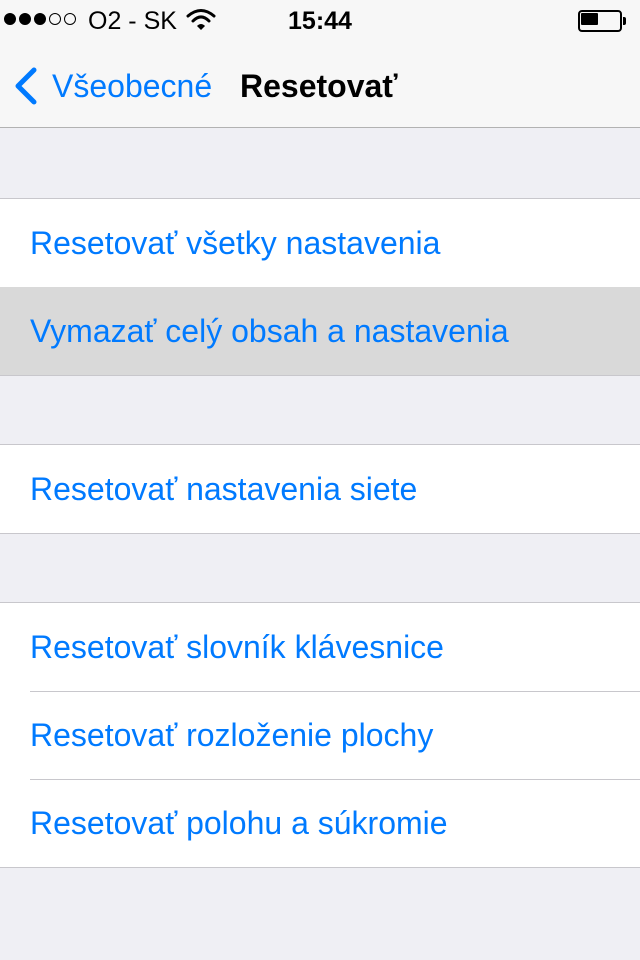 This screenshot has width=640, height=960. What do you see at coordinates (589, 19) in the screenshot?
I see `battery-level-fill` at bounding box center [589, 19].